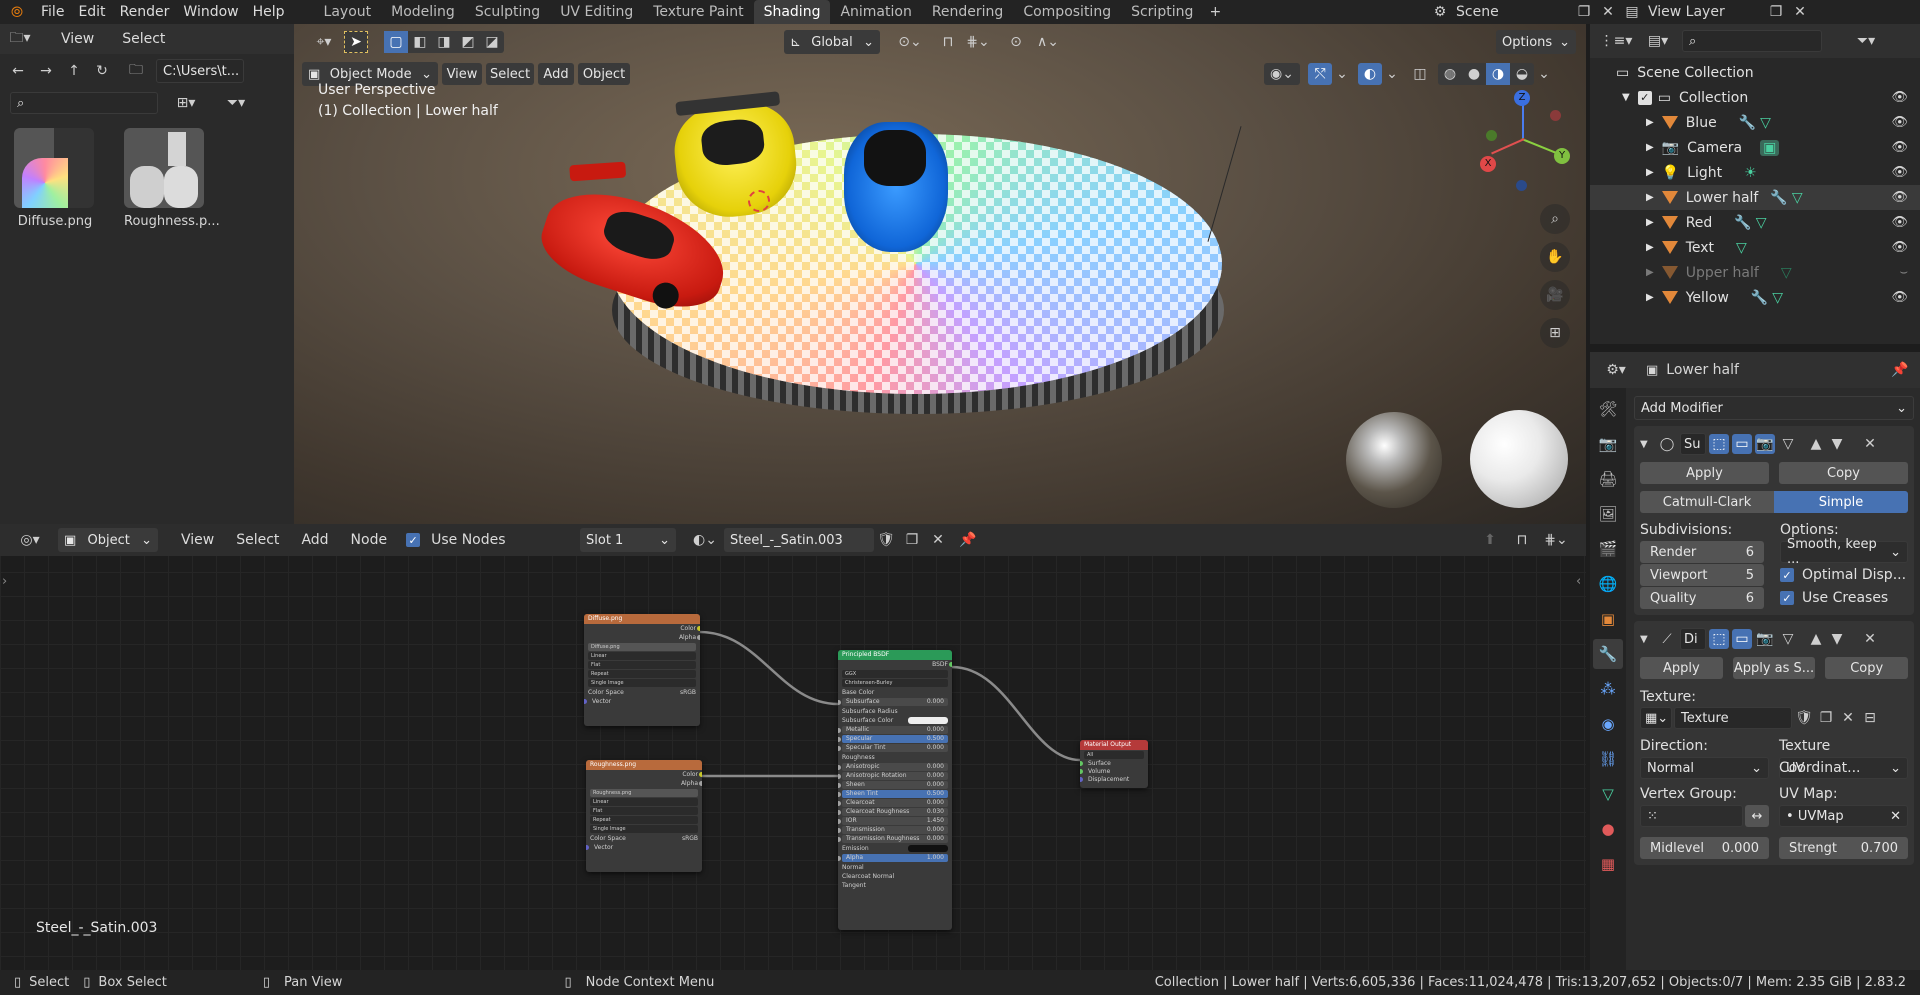 This screenshot has width=1920, height=995. I want to click on eye-closed-icon: ⌣, so click(1903, 272).